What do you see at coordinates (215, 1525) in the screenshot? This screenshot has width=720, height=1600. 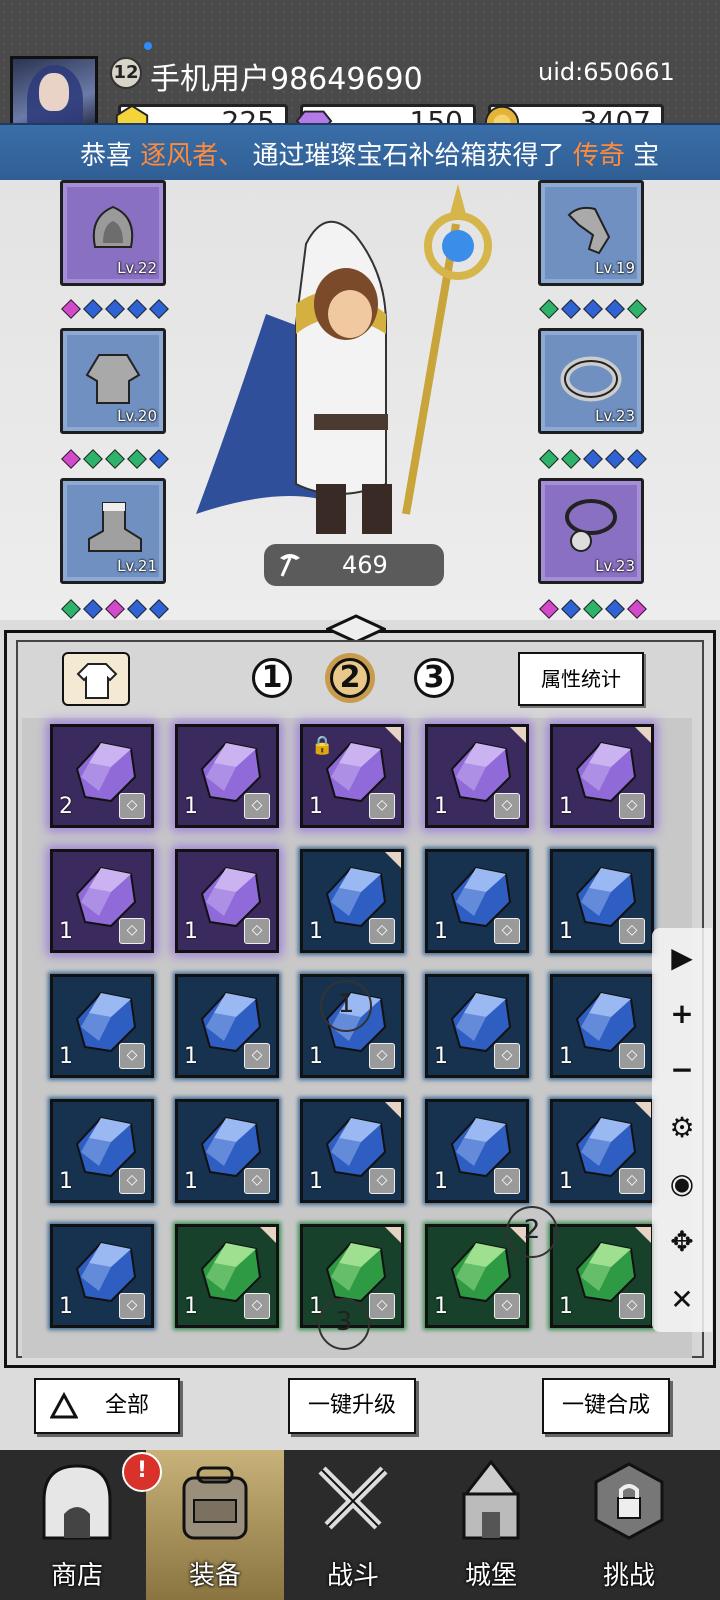 I see `nav-equipment: 装备` at bounding box center [215, 1525].